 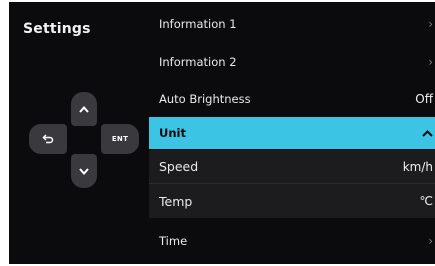 What do you see at coordinates (173, 241) in the screenshot?
I see `menu-item-label: Time` at bounding box center [173, 241].